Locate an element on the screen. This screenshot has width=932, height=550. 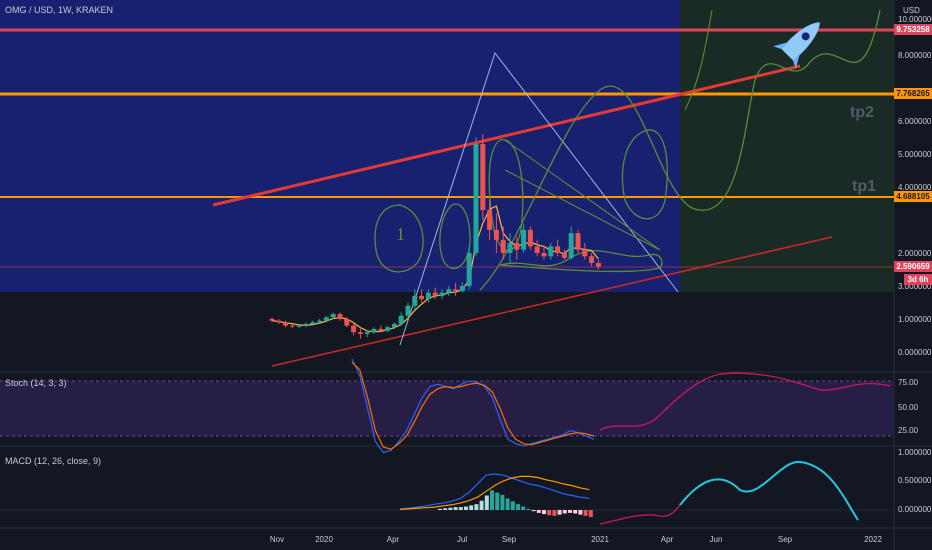
macd-layer is located at coordinates (447, 495).